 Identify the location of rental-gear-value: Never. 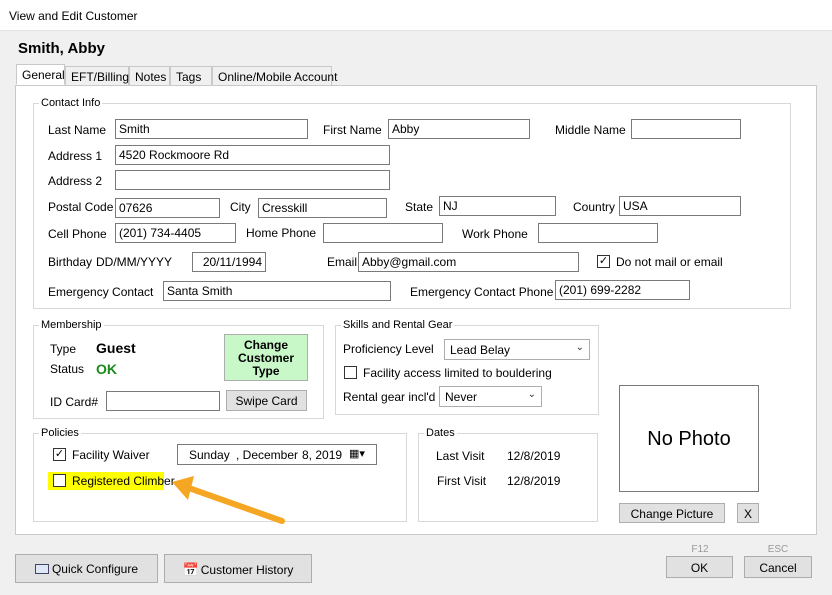
(461, 397).